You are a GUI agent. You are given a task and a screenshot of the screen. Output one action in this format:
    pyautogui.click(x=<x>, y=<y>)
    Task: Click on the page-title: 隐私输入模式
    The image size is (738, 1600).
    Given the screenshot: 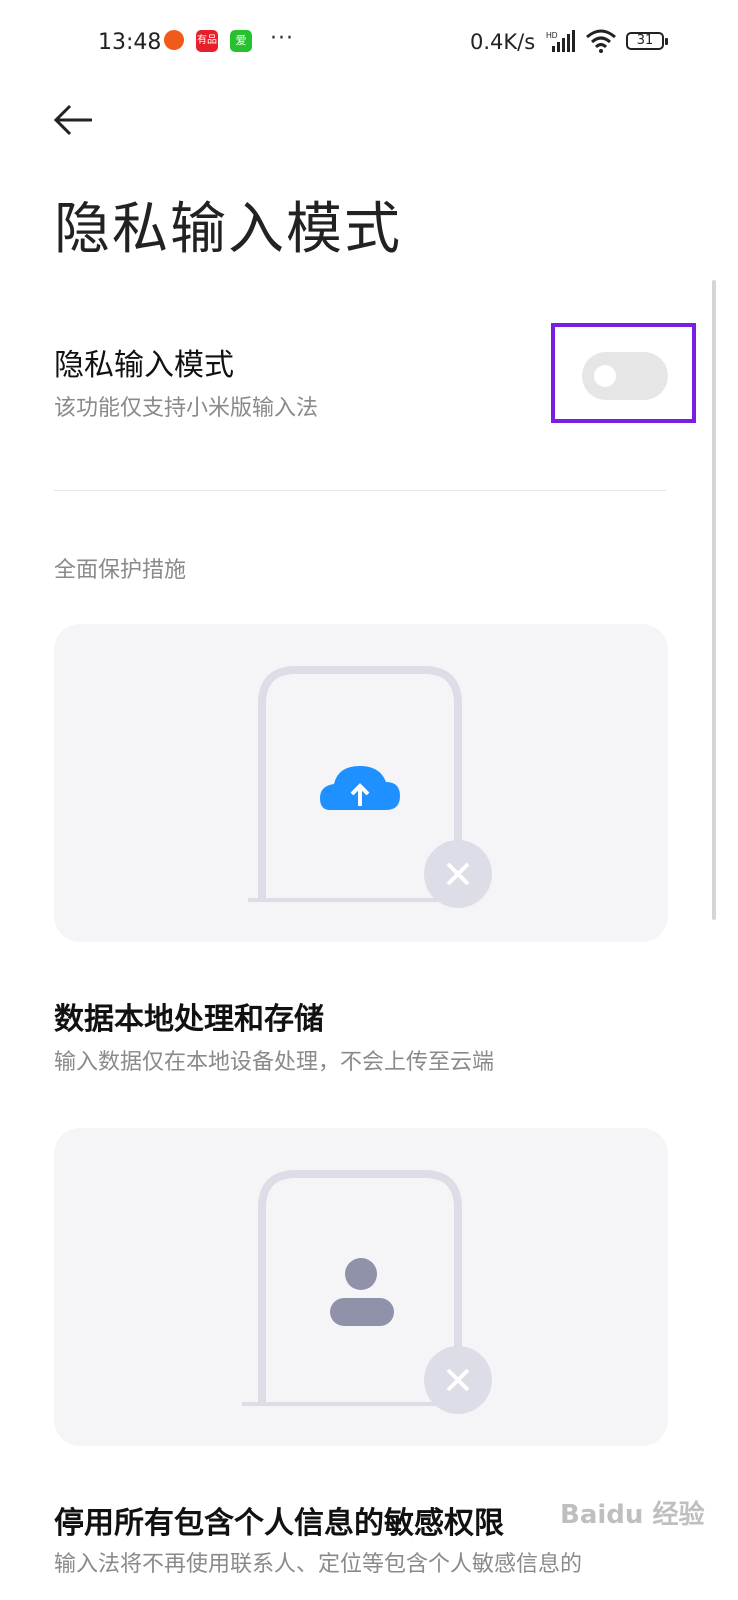 What is the action you would take?
    pyautogui.click(x=228, y=229)
    